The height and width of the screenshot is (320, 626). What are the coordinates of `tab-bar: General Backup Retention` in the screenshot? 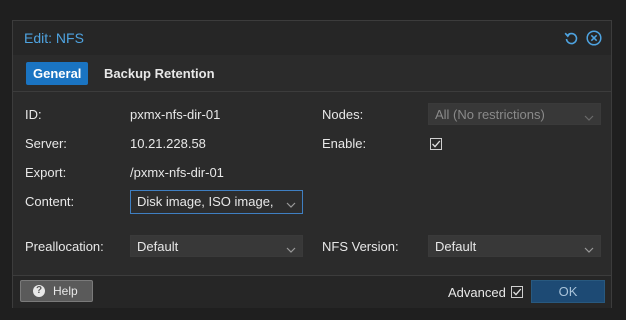 It's located at (312, 74).